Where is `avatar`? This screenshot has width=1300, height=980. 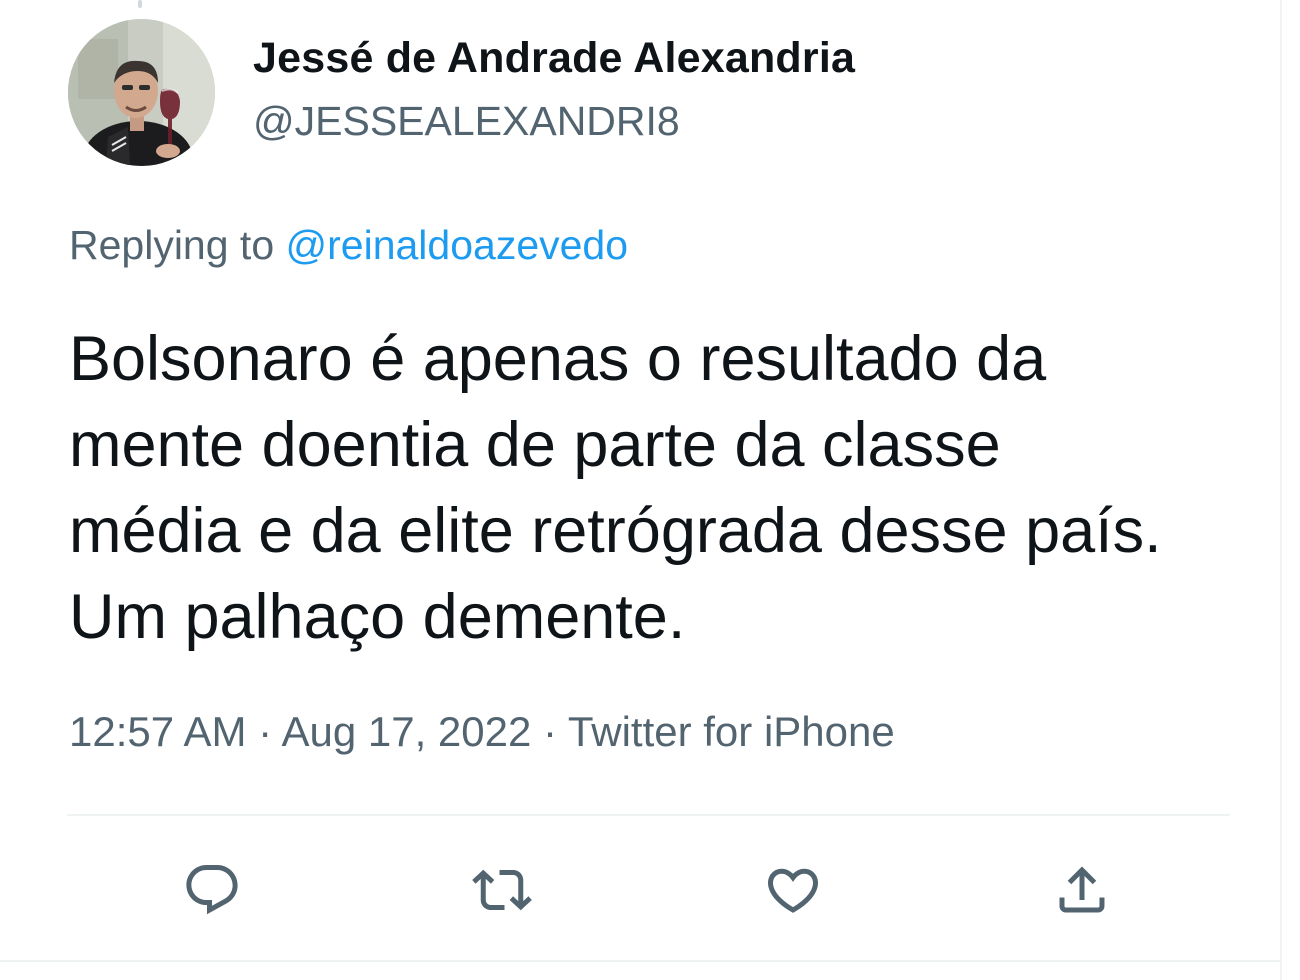 avatar is located at coordinates (141, 92).